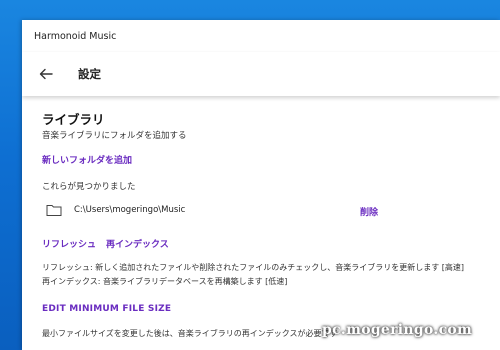 The width and height of the screenshot is (500, 350). Describe the element at coordinates (261, 74) in the screenshot. I see `settings-header: 設定` at that location.